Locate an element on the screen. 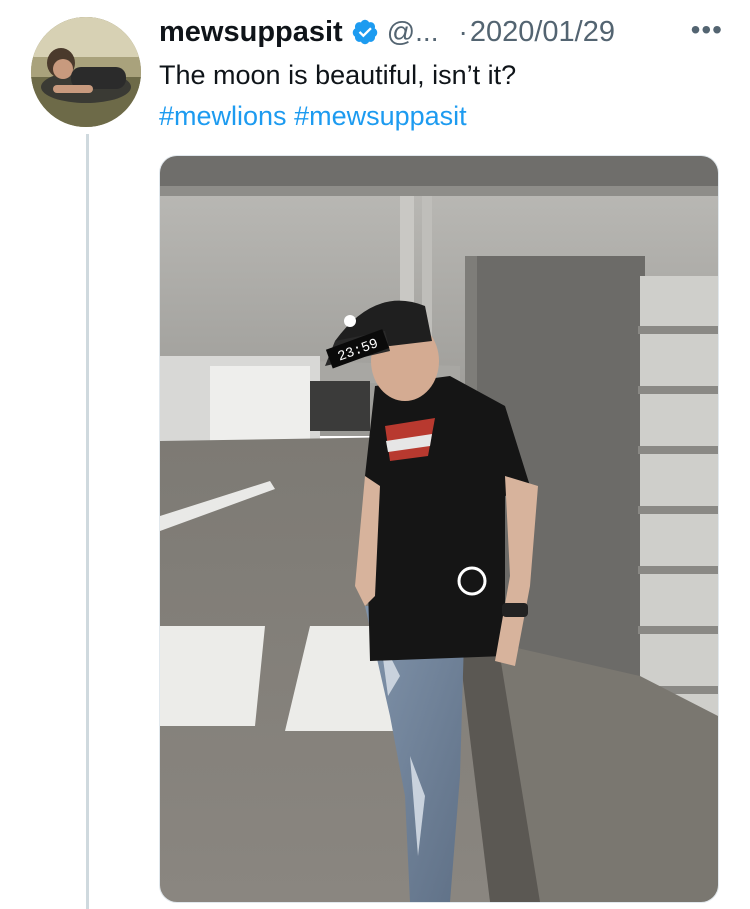  hashtag-line: #mewlions #mewsuppasit is located at coordinates (313, 116).